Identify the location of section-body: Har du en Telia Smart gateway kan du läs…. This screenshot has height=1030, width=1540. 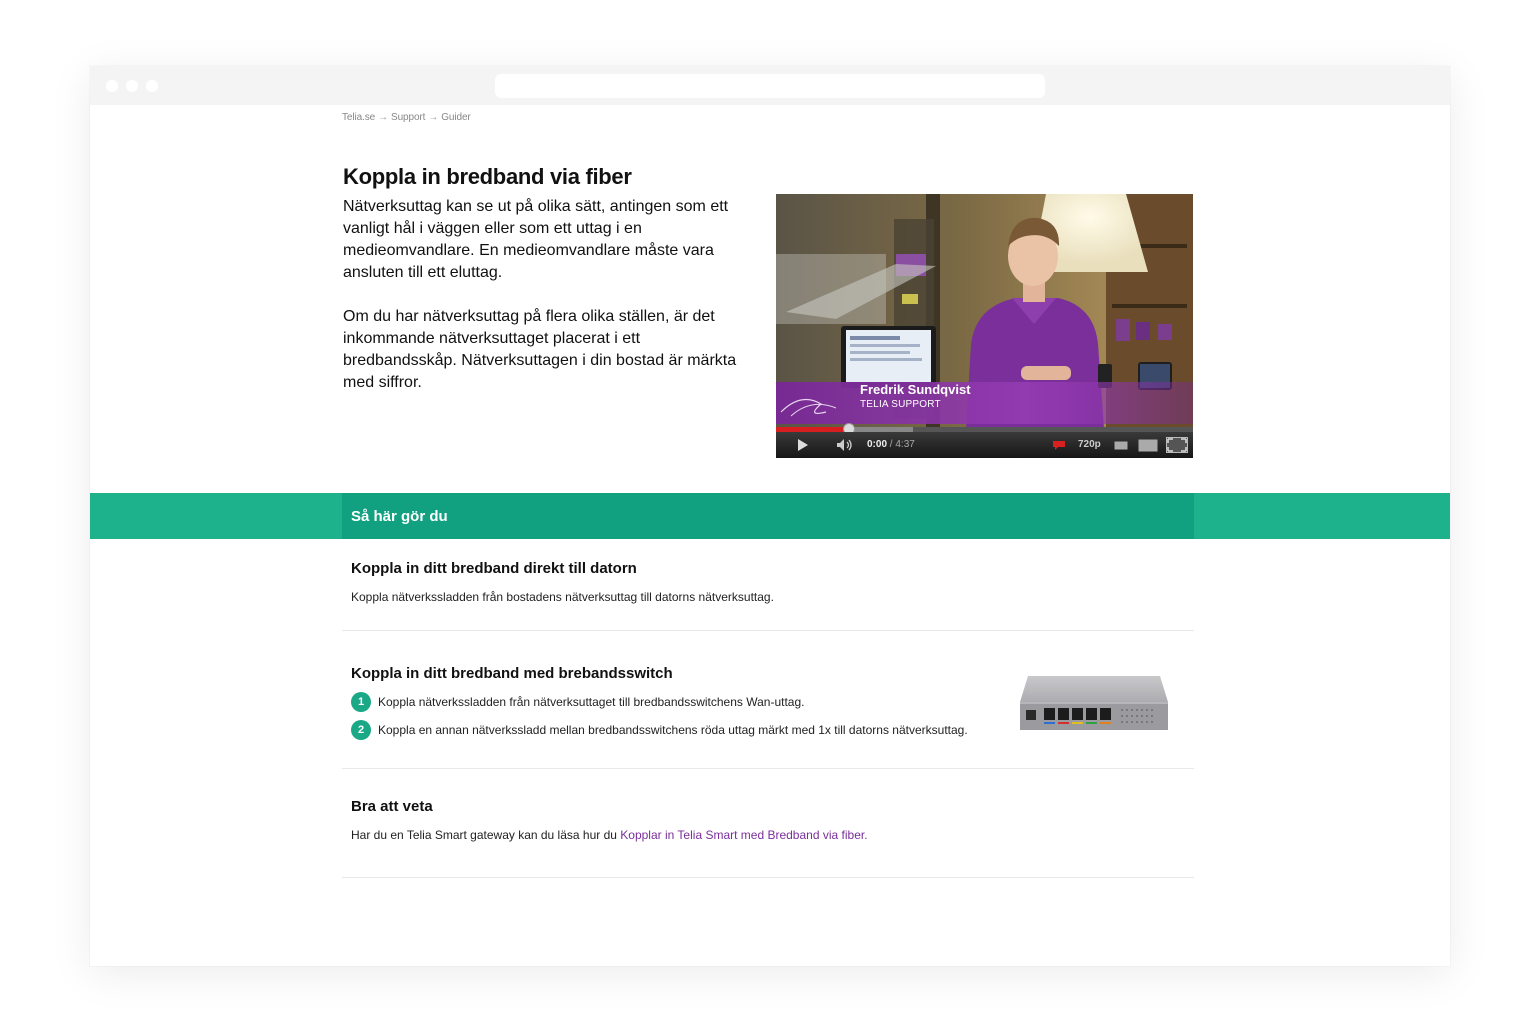
(609, 835).